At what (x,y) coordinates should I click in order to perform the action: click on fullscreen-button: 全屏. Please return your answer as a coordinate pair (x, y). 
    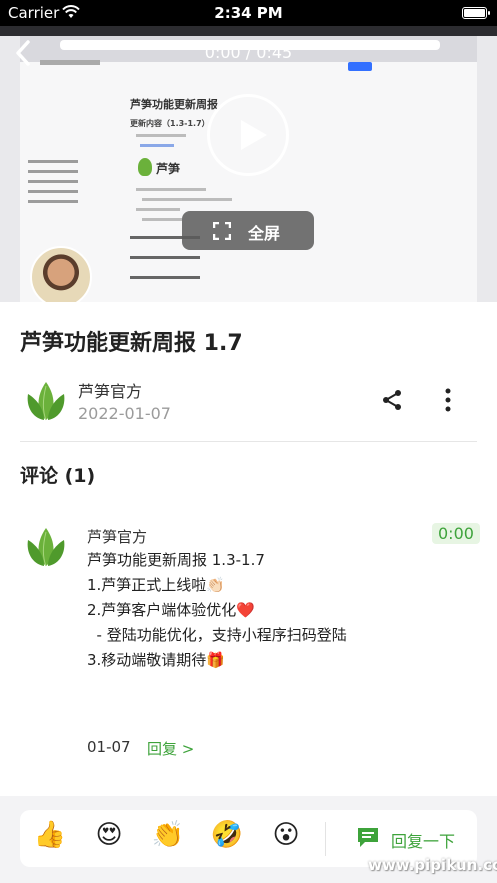
    Looking at the image, I should click on (248, 230).